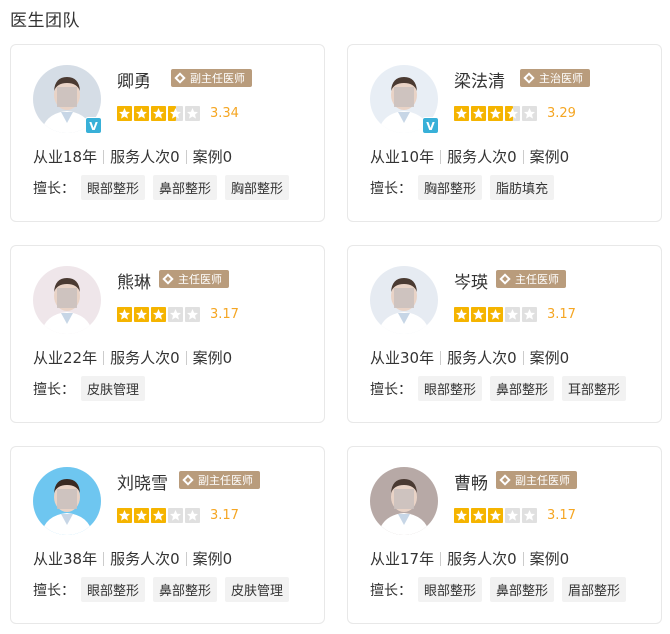 The height and width of the screenshot is (634, 670). Describe the element at coordinates (167, 334) in the screenshot. I see `doctor-card: 熊琳 主任医师 3.17 从业22年 服务人次0 案例0 擅长： 皮肤管理` at that location.